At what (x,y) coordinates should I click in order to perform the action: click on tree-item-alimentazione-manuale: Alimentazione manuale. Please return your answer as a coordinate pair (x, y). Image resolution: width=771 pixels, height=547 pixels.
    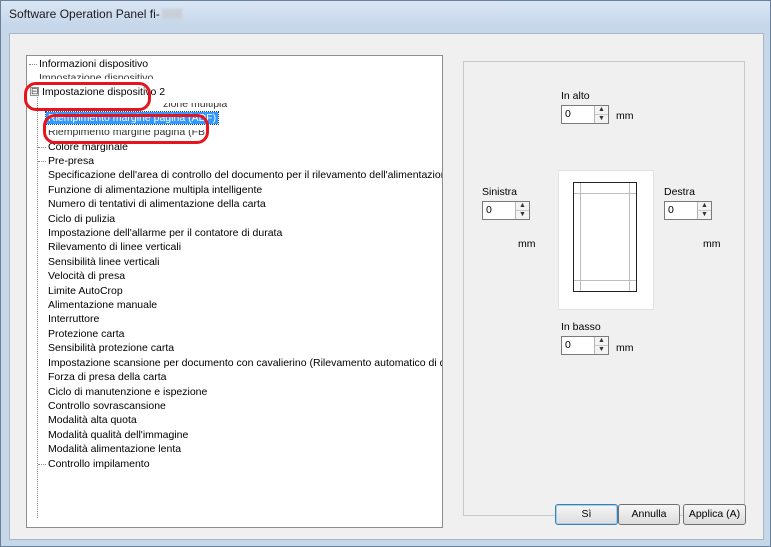
    Looking at the image, I should click on (102, 305).